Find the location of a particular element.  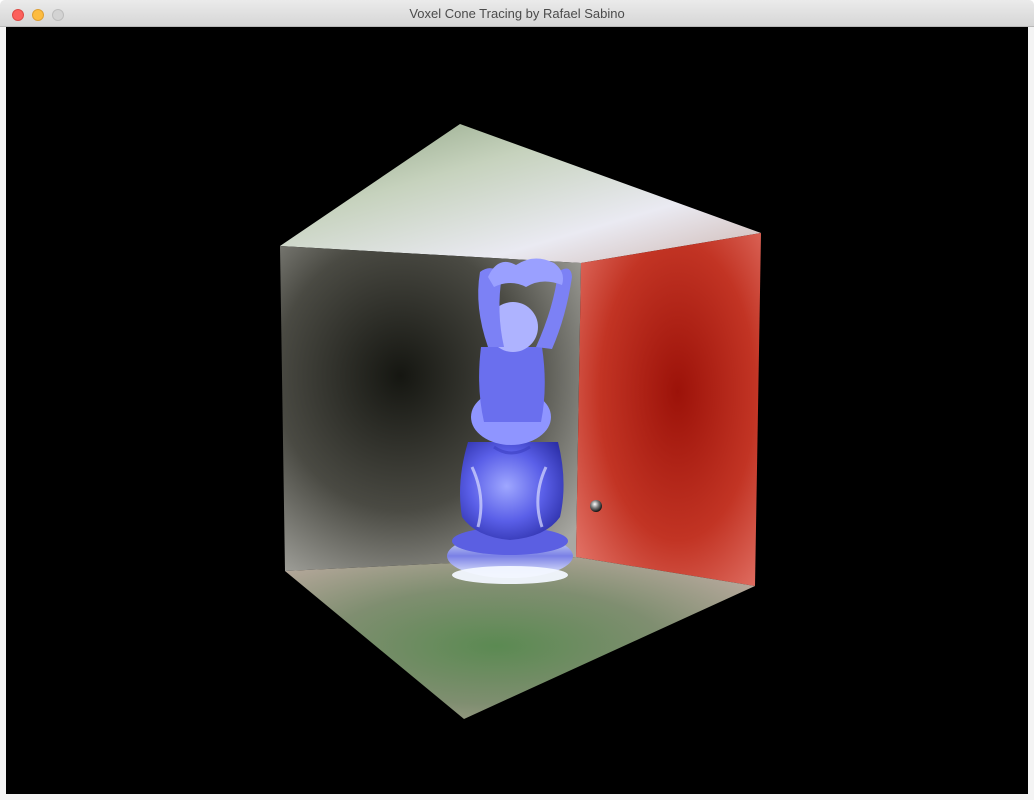

title-bar: Voxel Cone Tracing by Rafael Sabino is located at coordinates (517, 13).